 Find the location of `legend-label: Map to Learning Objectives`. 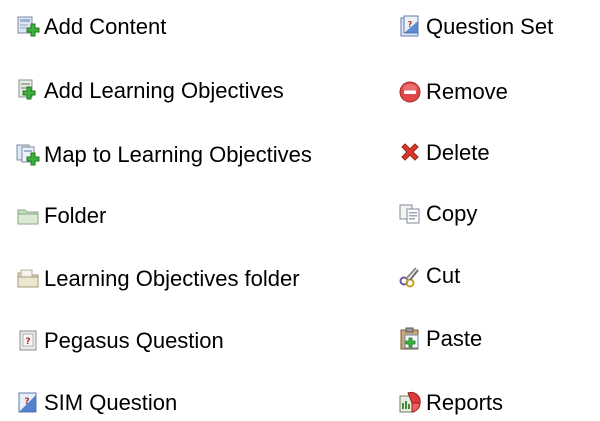

legend-label: Map to Learning Objectives is located at coordinates (178, 154).